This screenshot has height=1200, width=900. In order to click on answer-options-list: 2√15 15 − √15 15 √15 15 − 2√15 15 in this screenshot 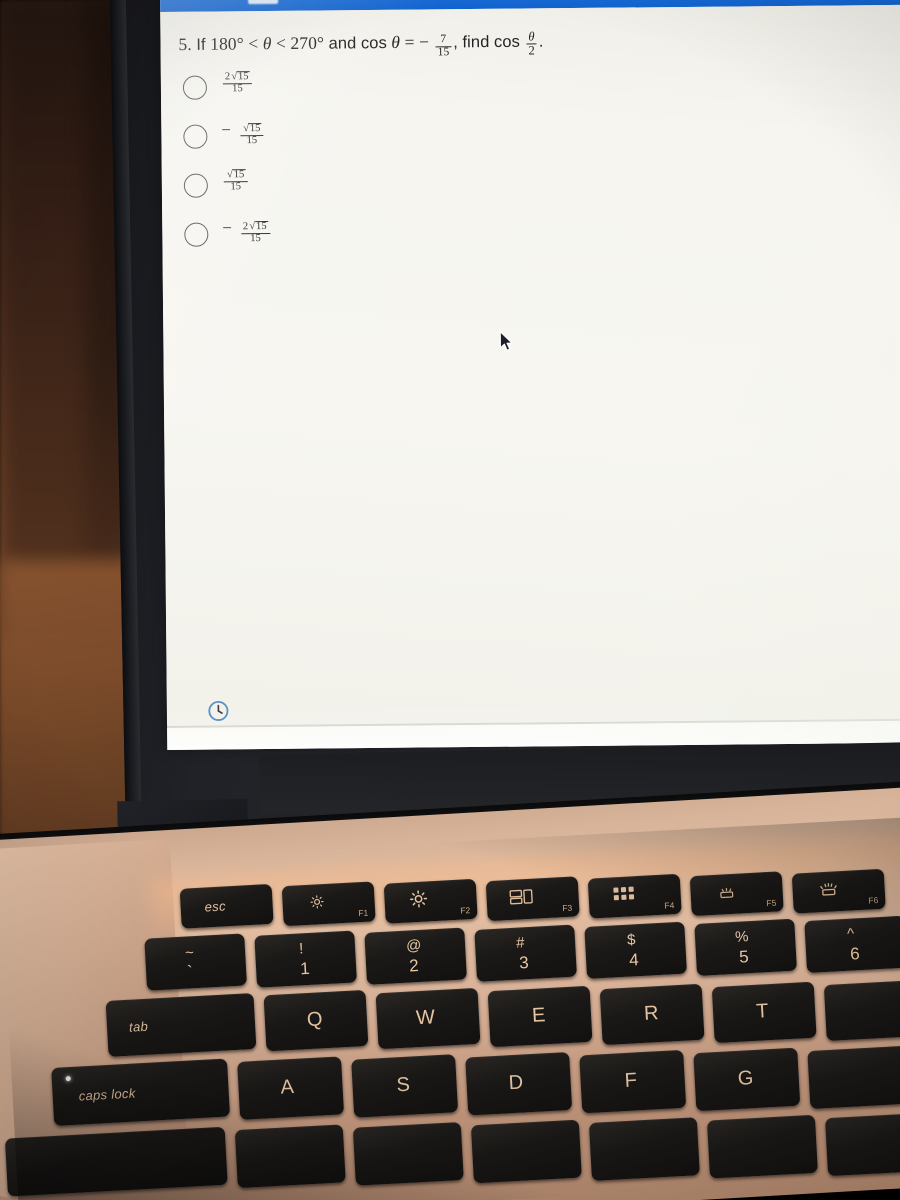, I will do `click(393, 166)`.